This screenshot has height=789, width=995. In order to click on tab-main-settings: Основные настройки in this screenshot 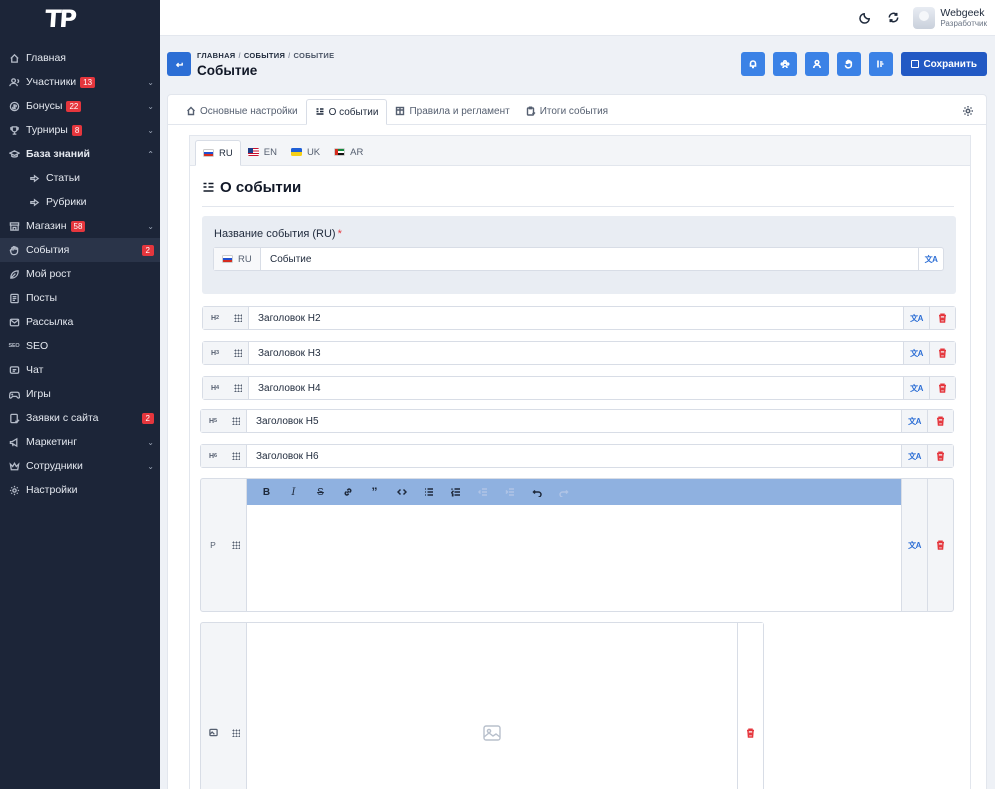, I will do `click(242, 111)`.